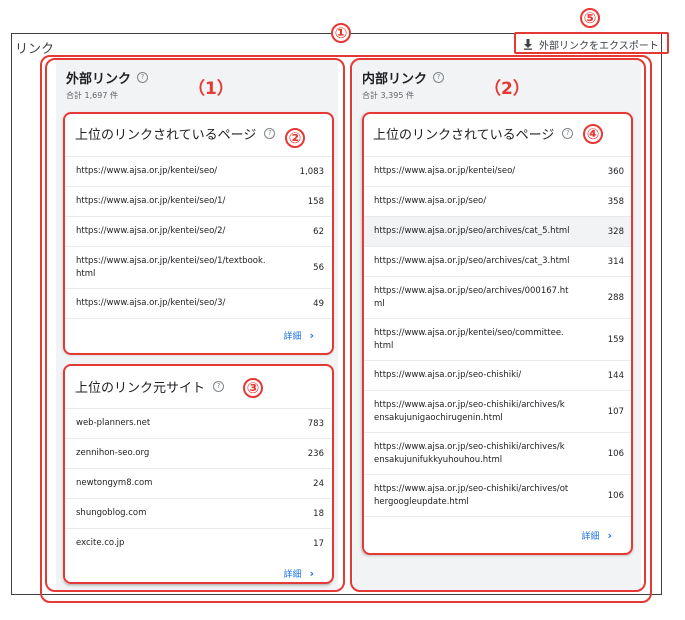  Describe the element at coordinates (318, 483) in the screenshot. I see `row-count: 24` at that location.